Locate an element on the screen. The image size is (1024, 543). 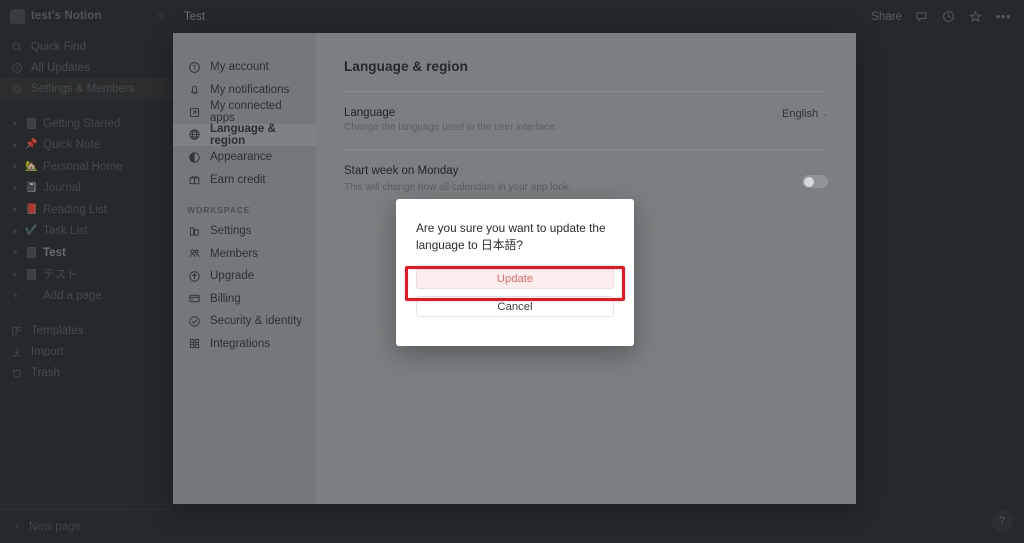
settings-item-label: Language & region is located at coordinates (243, 134).